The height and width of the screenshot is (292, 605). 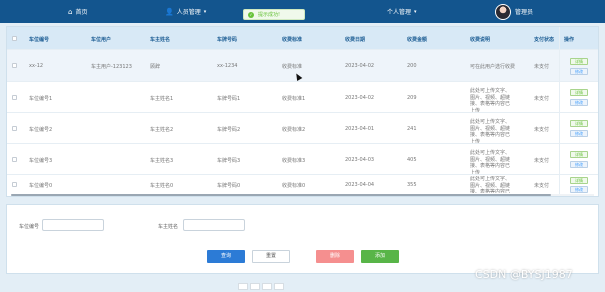 I want to click on cell-date: 2023-04-04, so click(x=360, y=185).